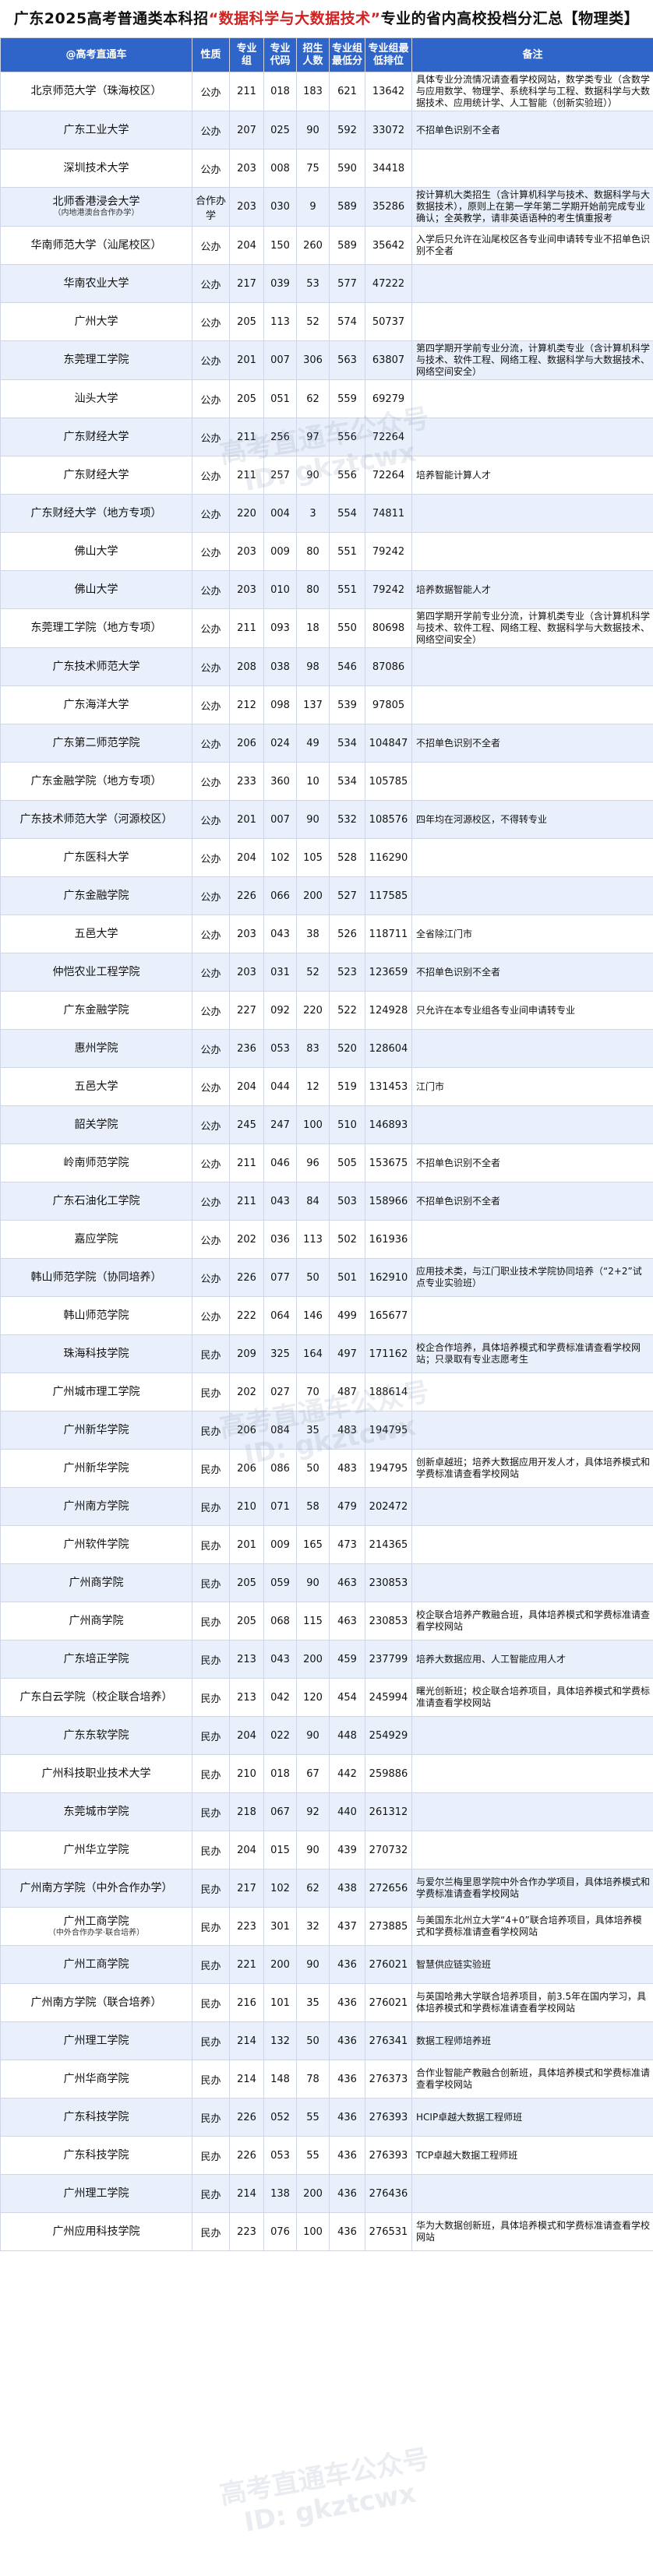 This screenshot has height=2576, width=653. I want to click on cell-code: 256, so click(280, 437).